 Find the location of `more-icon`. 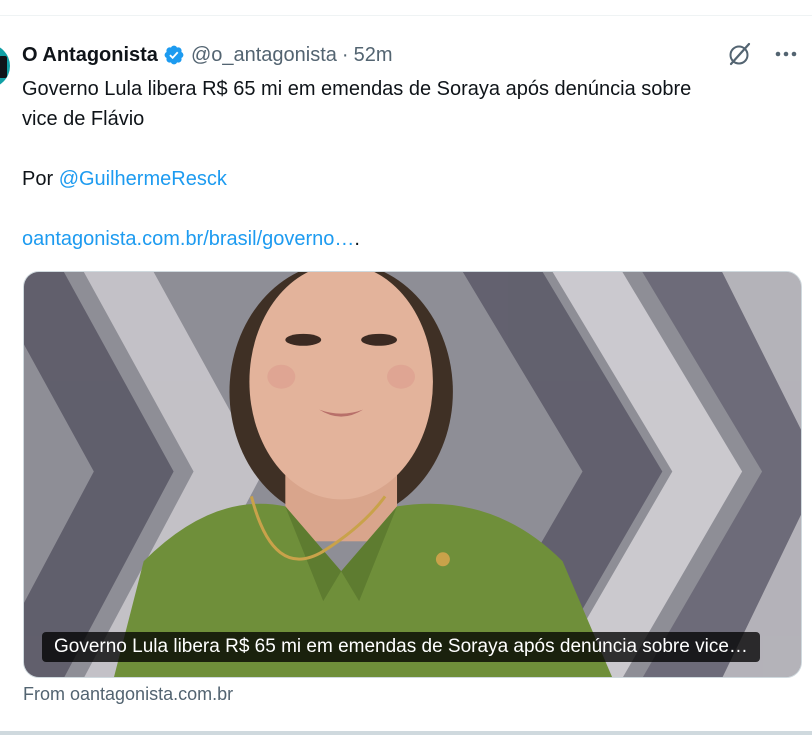

more-icon is located at coordinates (786, 54).